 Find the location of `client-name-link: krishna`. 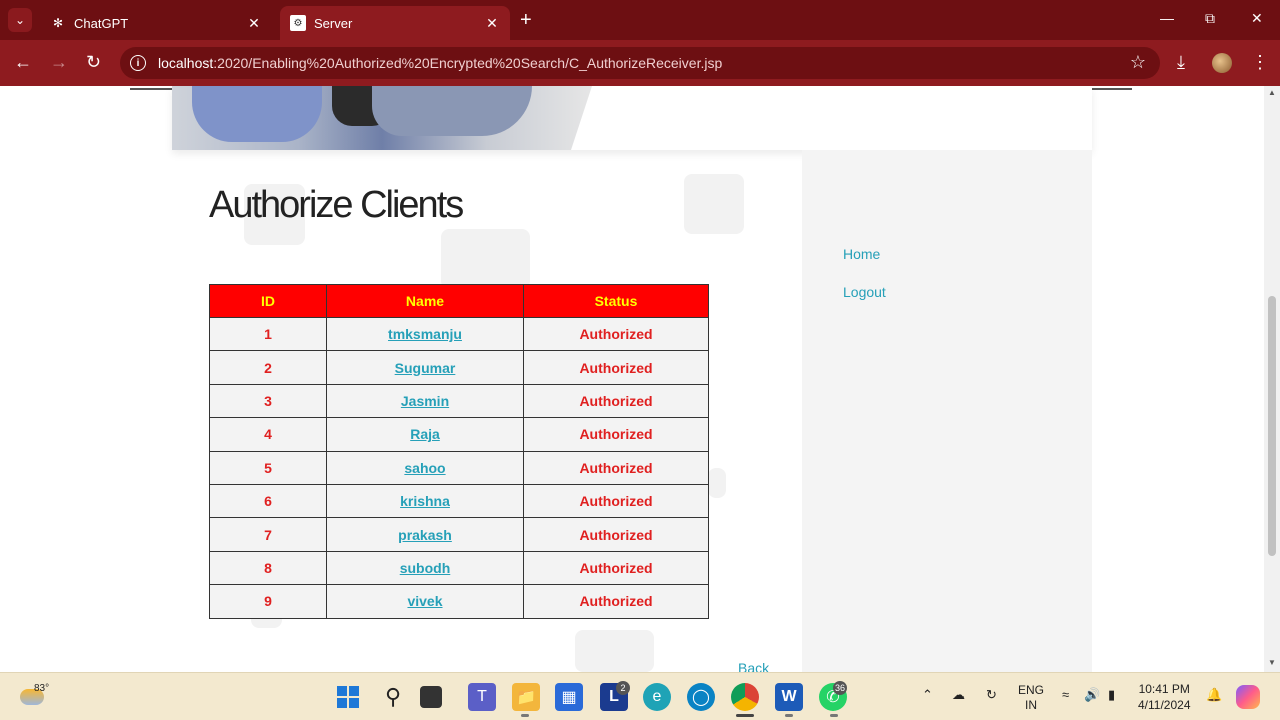

client-name-link: krishna is located at coordinates (425, 501).